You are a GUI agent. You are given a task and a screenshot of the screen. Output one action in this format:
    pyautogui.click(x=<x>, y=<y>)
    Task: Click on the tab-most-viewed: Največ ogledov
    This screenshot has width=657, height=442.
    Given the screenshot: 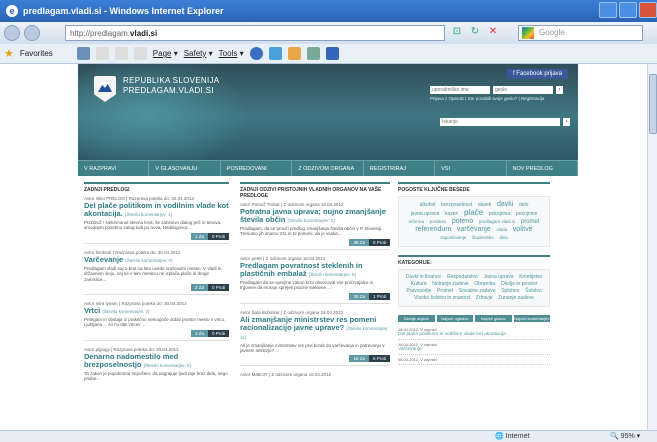 What is the action you would take?
    pyautogui.click(x=454, y=318)
    